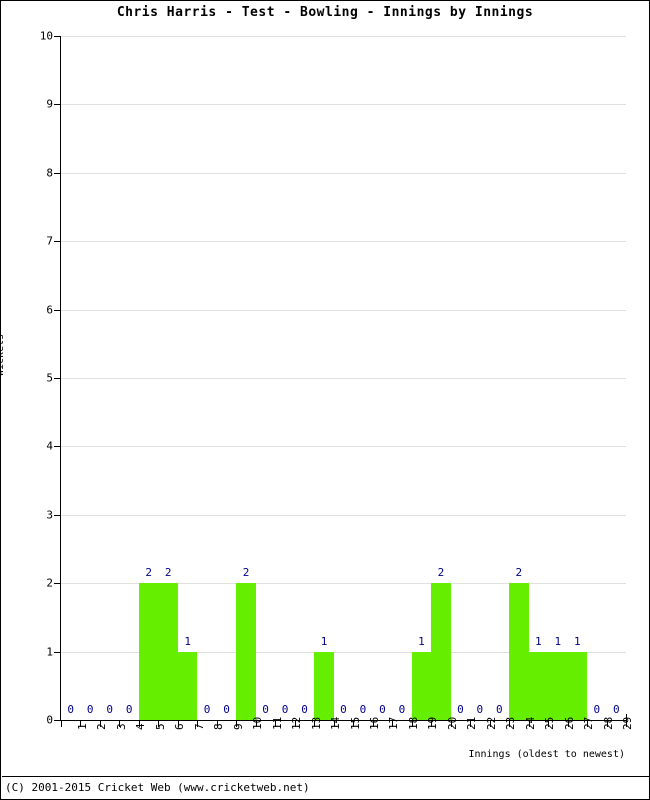 The image size is (650, 800). I want to click on y-tick-label: 8, so click(49, 173).